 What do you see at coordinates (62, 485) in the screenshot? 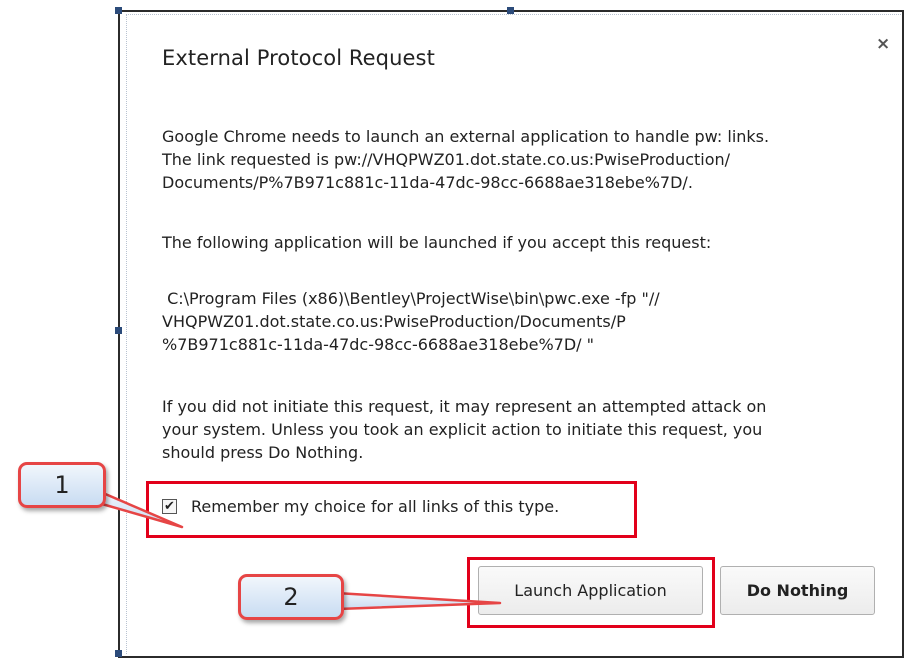
I see `callout-1: 1` at bounding box center [62, 485].